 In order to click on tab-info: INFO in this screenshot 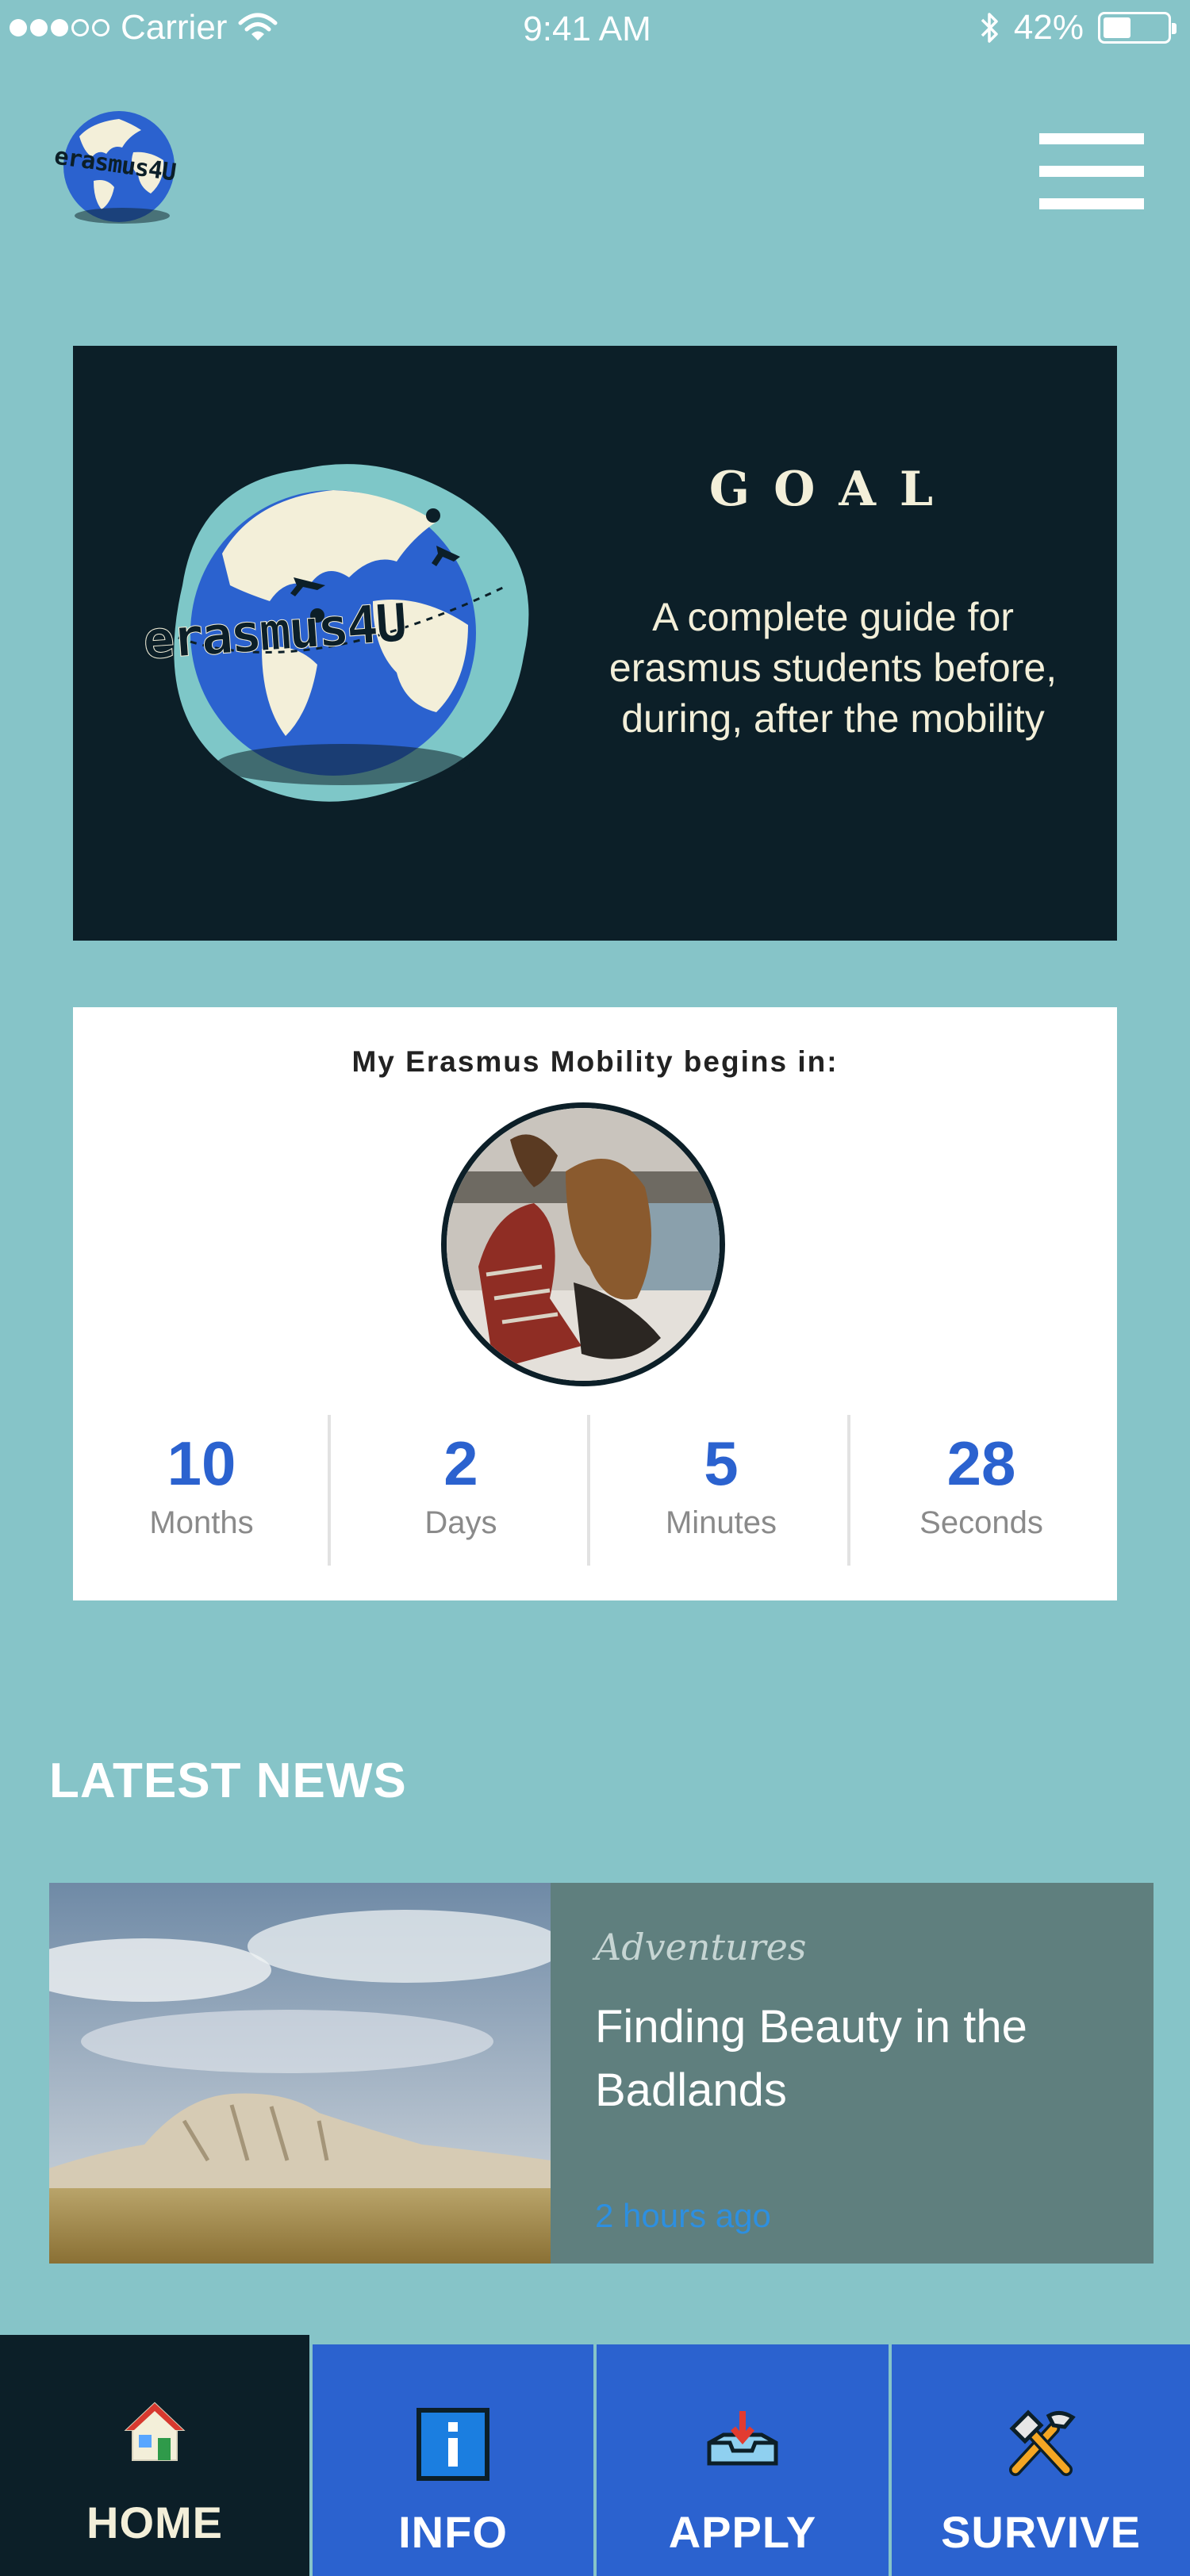, I will do `click(453, 2460)`.